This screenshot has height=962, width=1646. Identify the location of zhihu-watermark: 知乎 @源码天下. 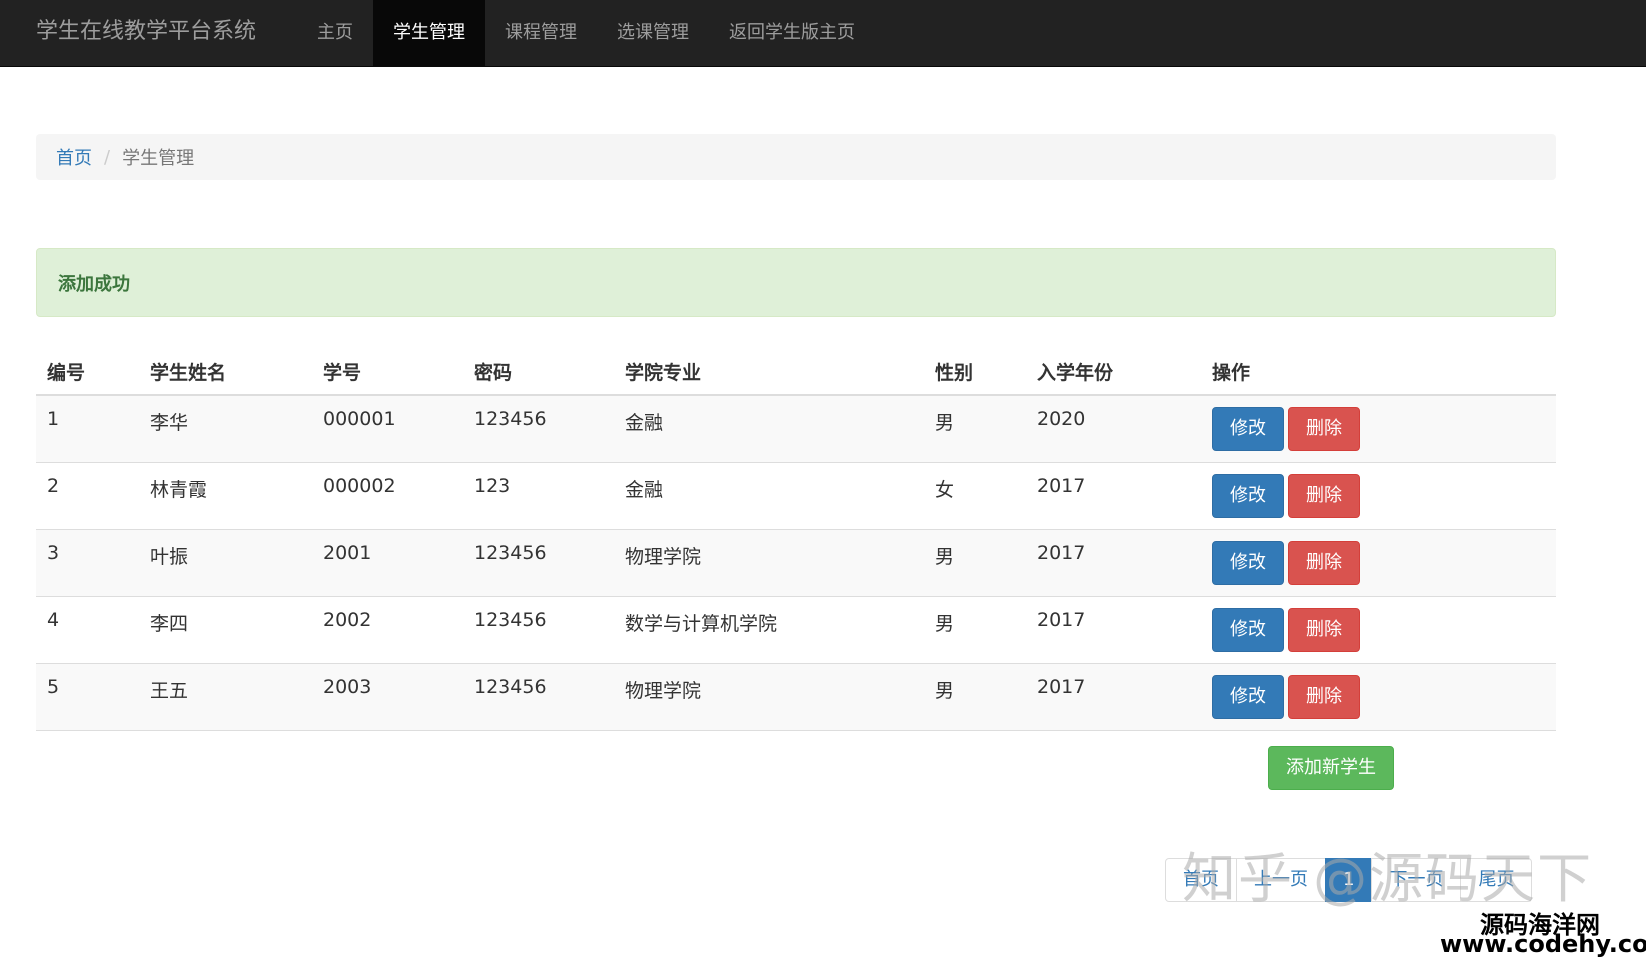
(1388, 878).